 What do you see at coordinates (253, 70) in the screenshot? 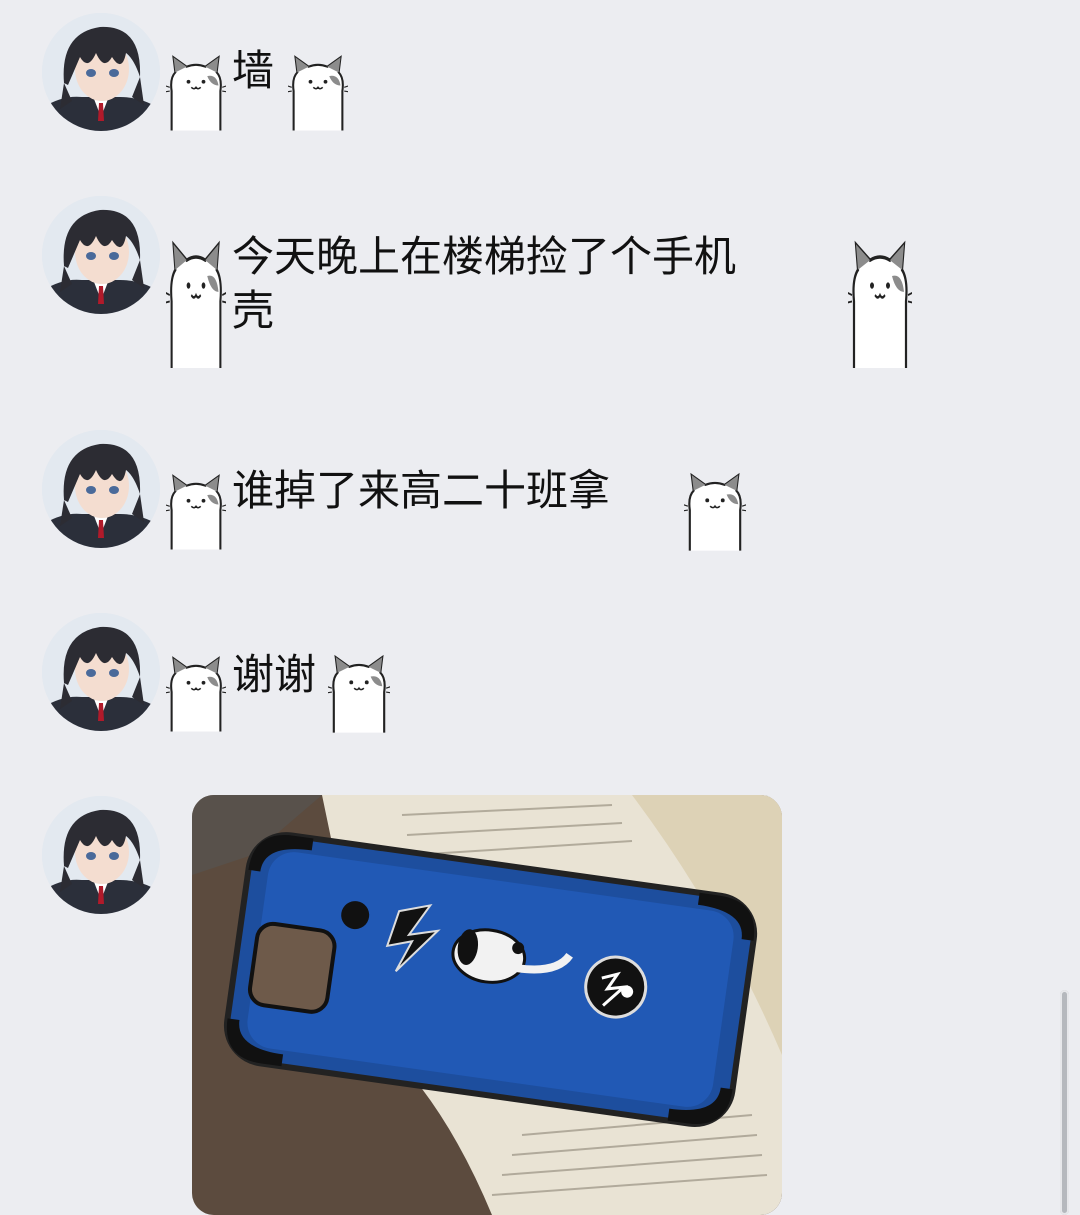
I see `message-text: 墙` at bounding box center [253, 70].